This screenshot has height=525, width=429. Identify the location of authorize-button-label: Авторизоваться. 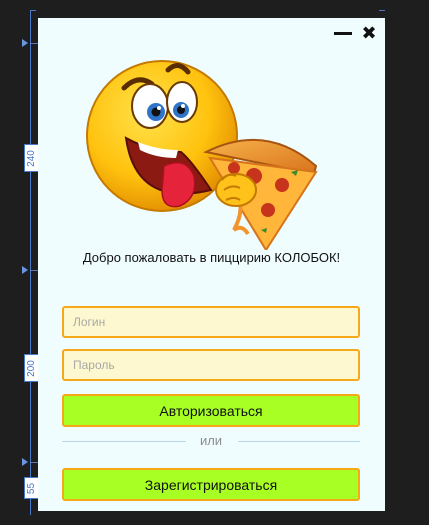
(211, 410).